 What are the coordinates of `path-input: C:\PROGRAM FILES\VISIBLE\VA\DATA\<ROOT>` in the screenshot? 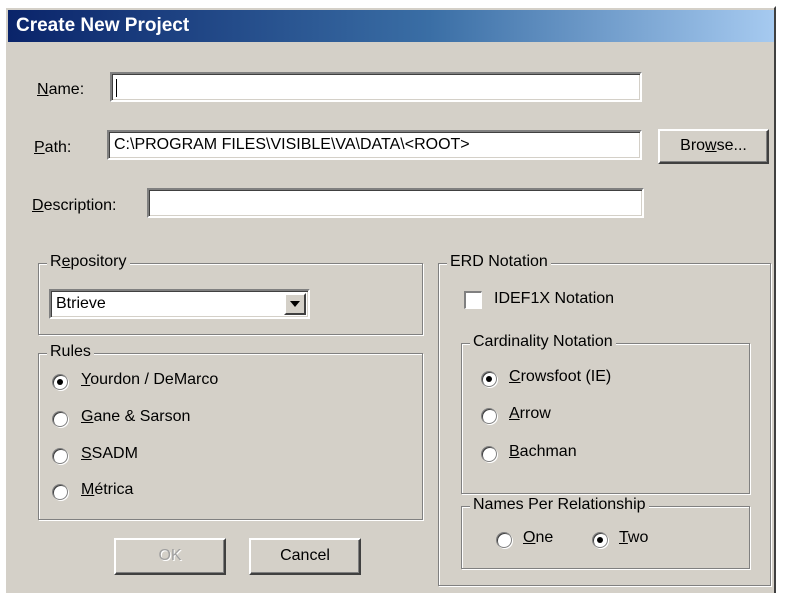 It's located at (374, 145).